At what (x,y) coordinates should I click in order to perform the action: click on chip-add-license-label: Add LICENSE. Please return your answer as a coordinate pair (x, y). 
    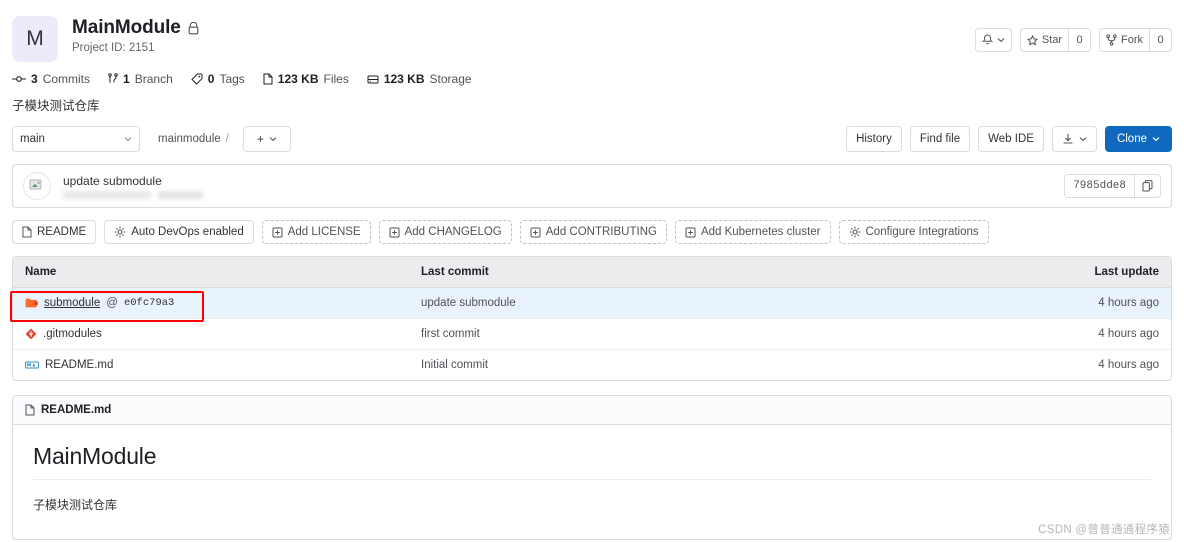
    Looking at the image, I should click on (324, 232).